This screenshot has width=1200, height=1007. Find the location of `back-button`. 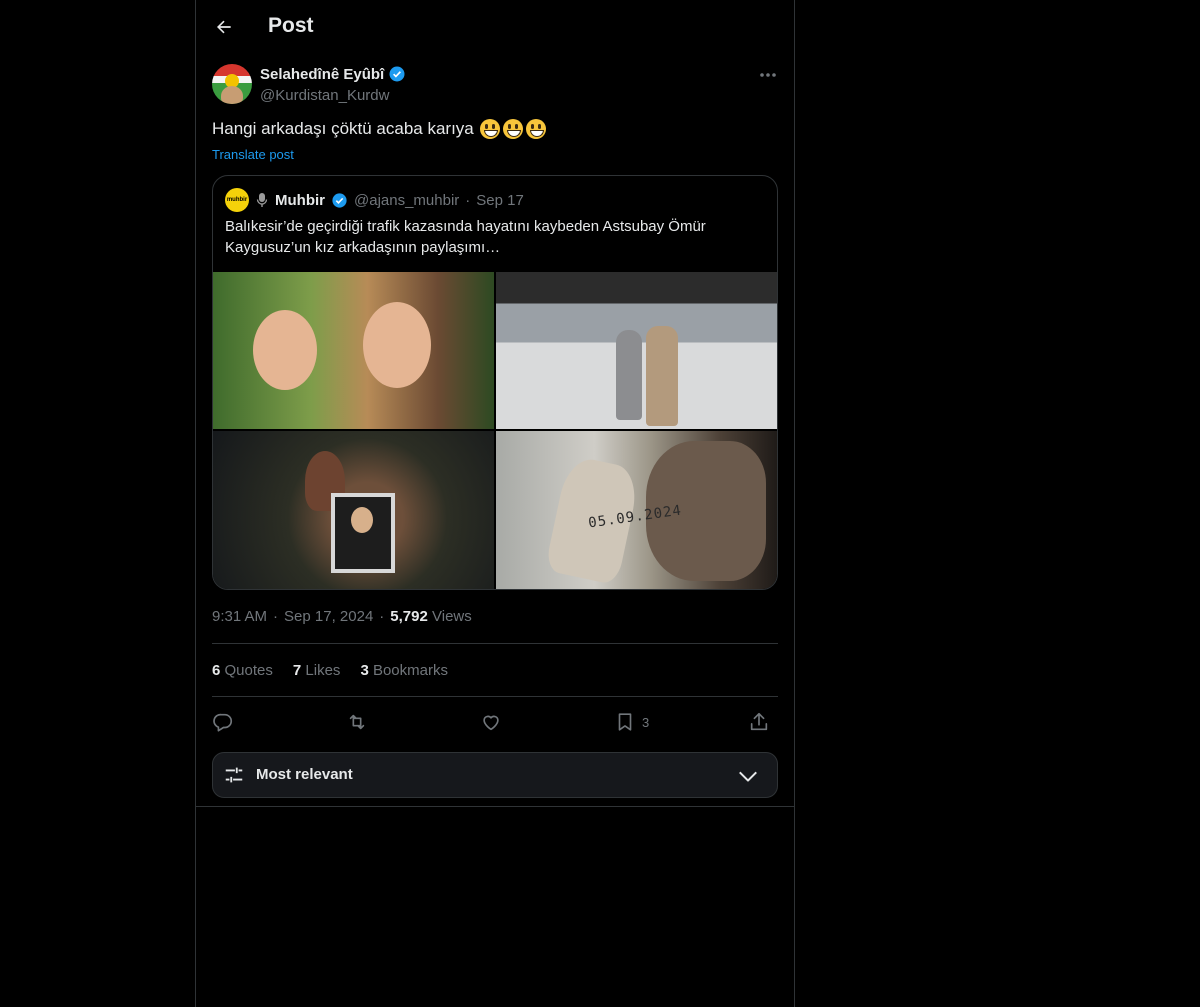

back-button is located at coordinates (224, 27).